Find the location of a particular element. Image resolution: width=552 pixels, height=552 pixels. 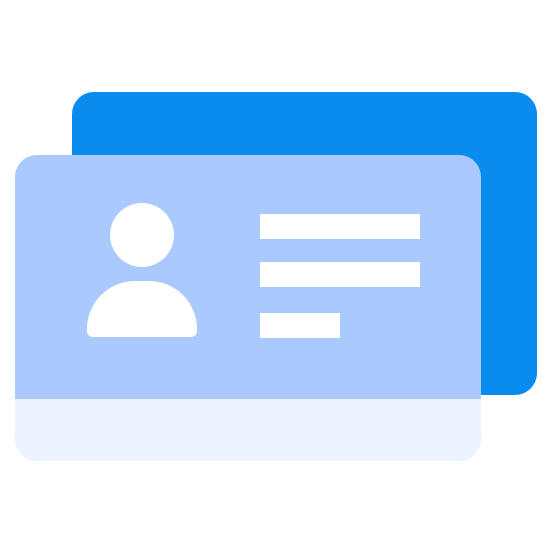

avatar-head-icon is located at coordinates (142, 235).